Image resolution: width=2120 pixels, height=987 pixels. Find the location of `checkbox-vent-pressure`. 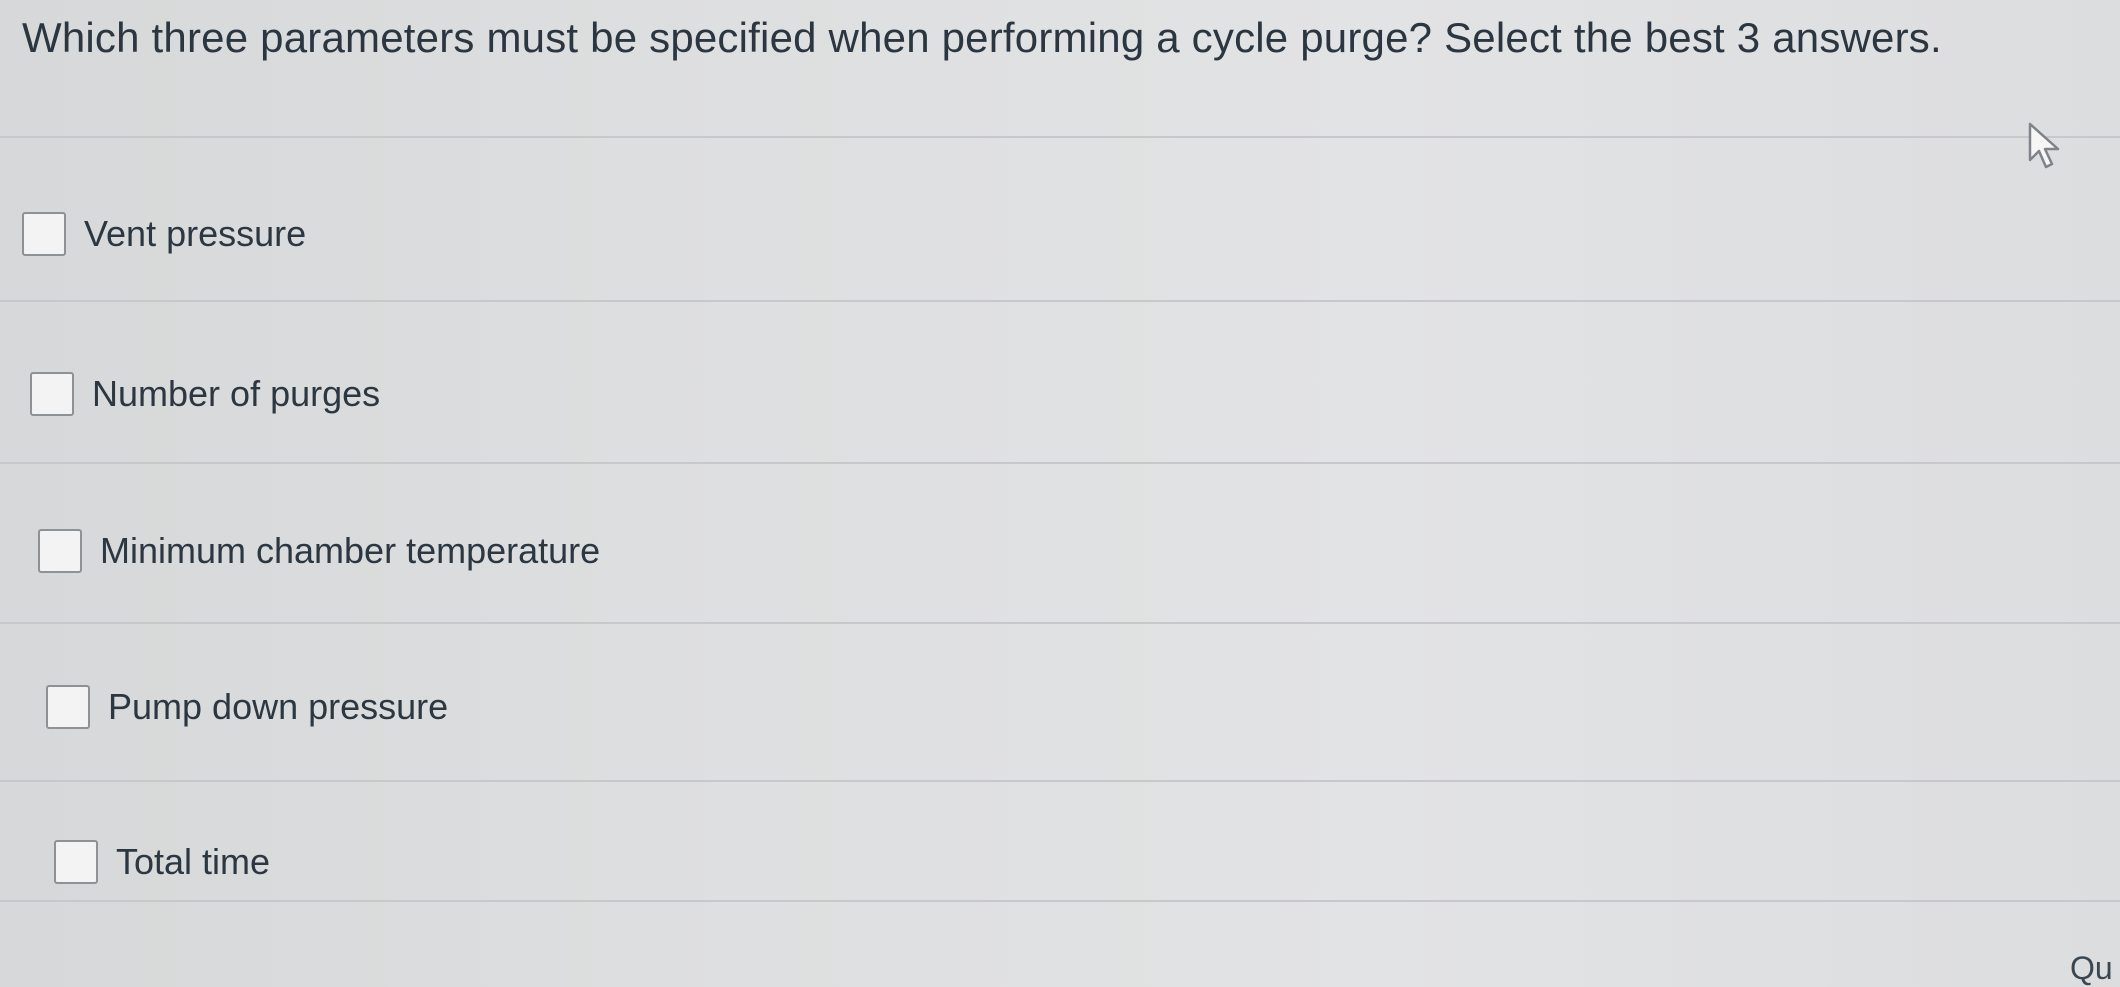

checkbox-vent-pressure is located at coordinates (44, 234).